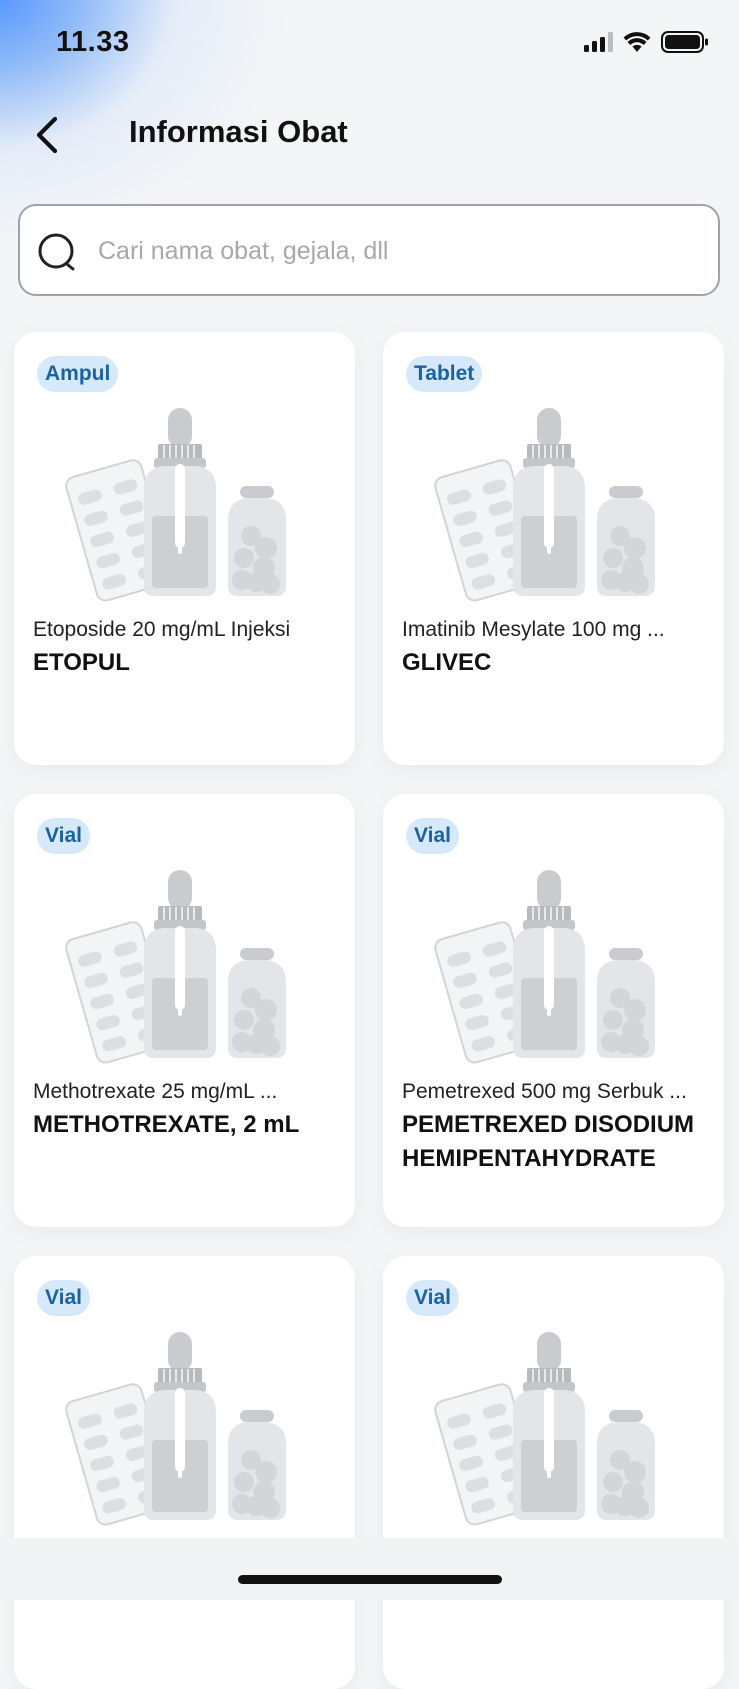 This screenshot has height=1689, width=739. I want to click on generic-name: Etoposide 20 mg/mL Injeksi, so click(162, 629).